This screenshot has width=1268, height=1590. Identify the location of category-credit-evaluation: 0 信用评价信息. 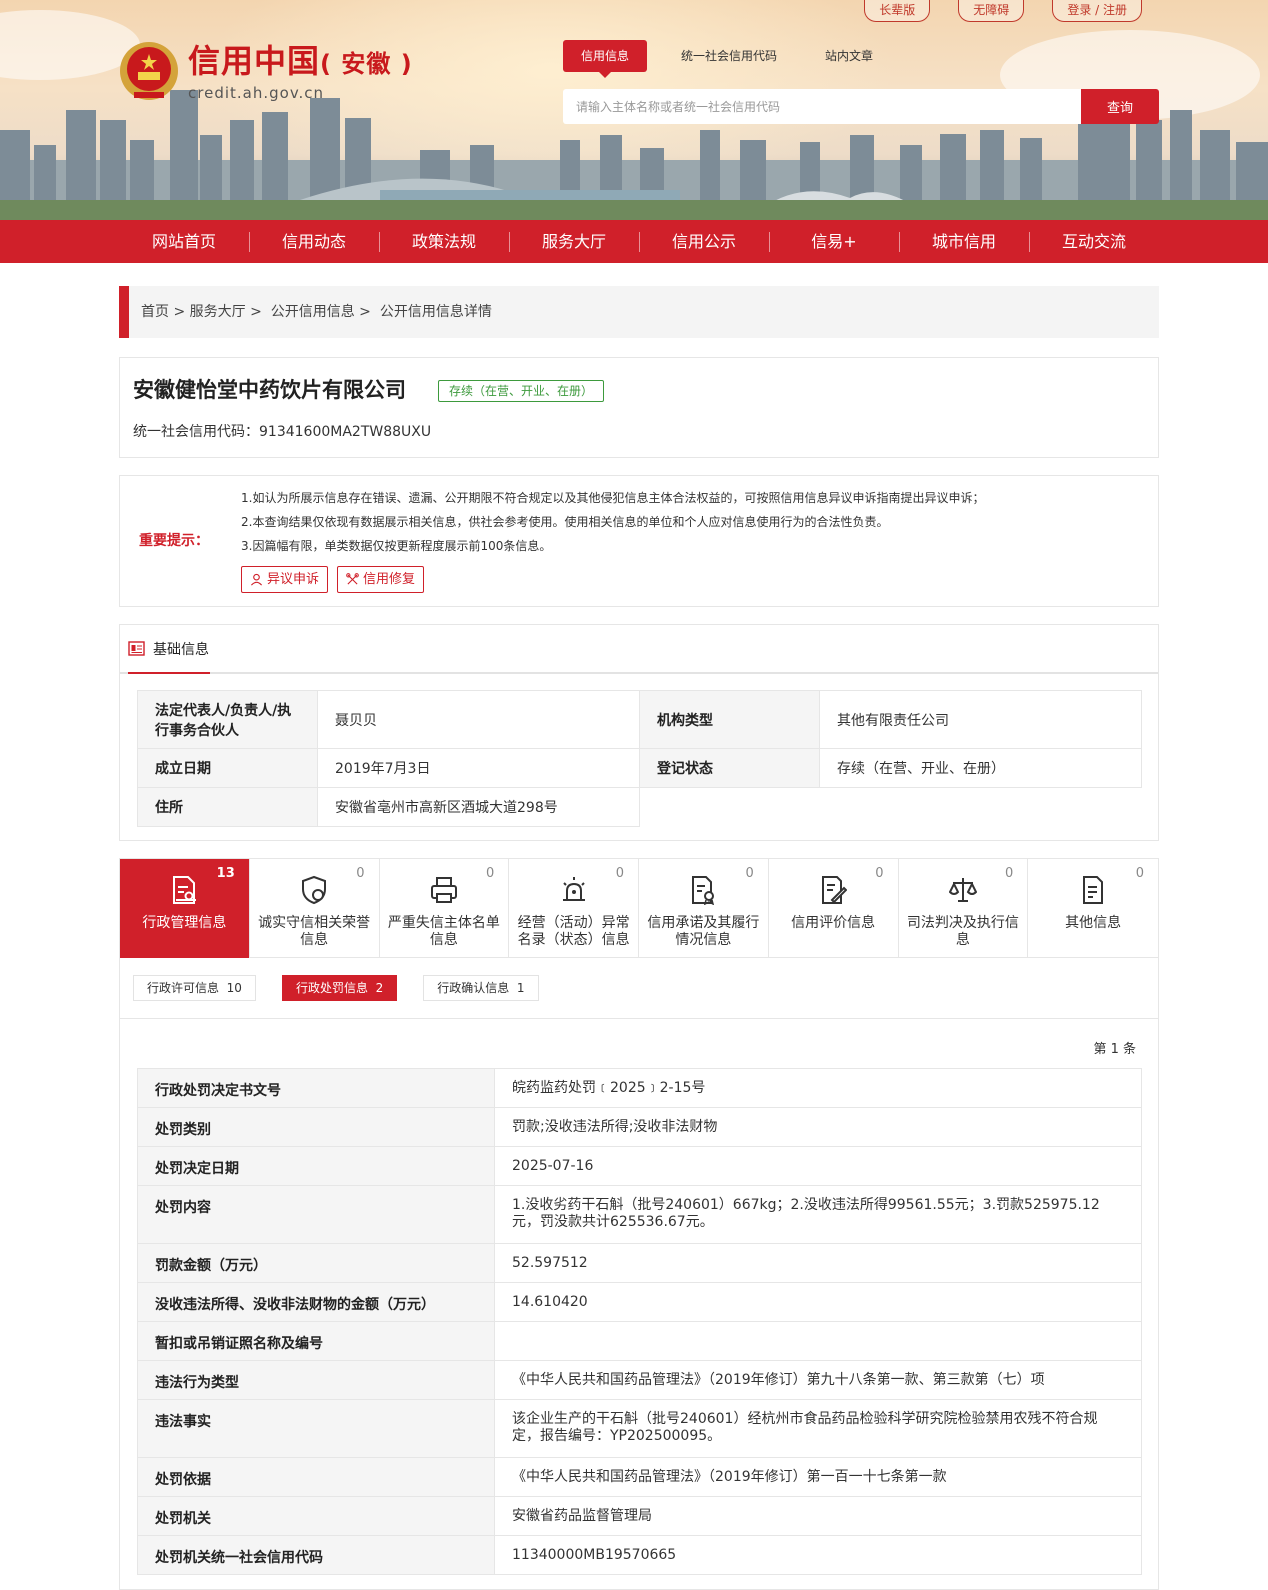
(834, 909).